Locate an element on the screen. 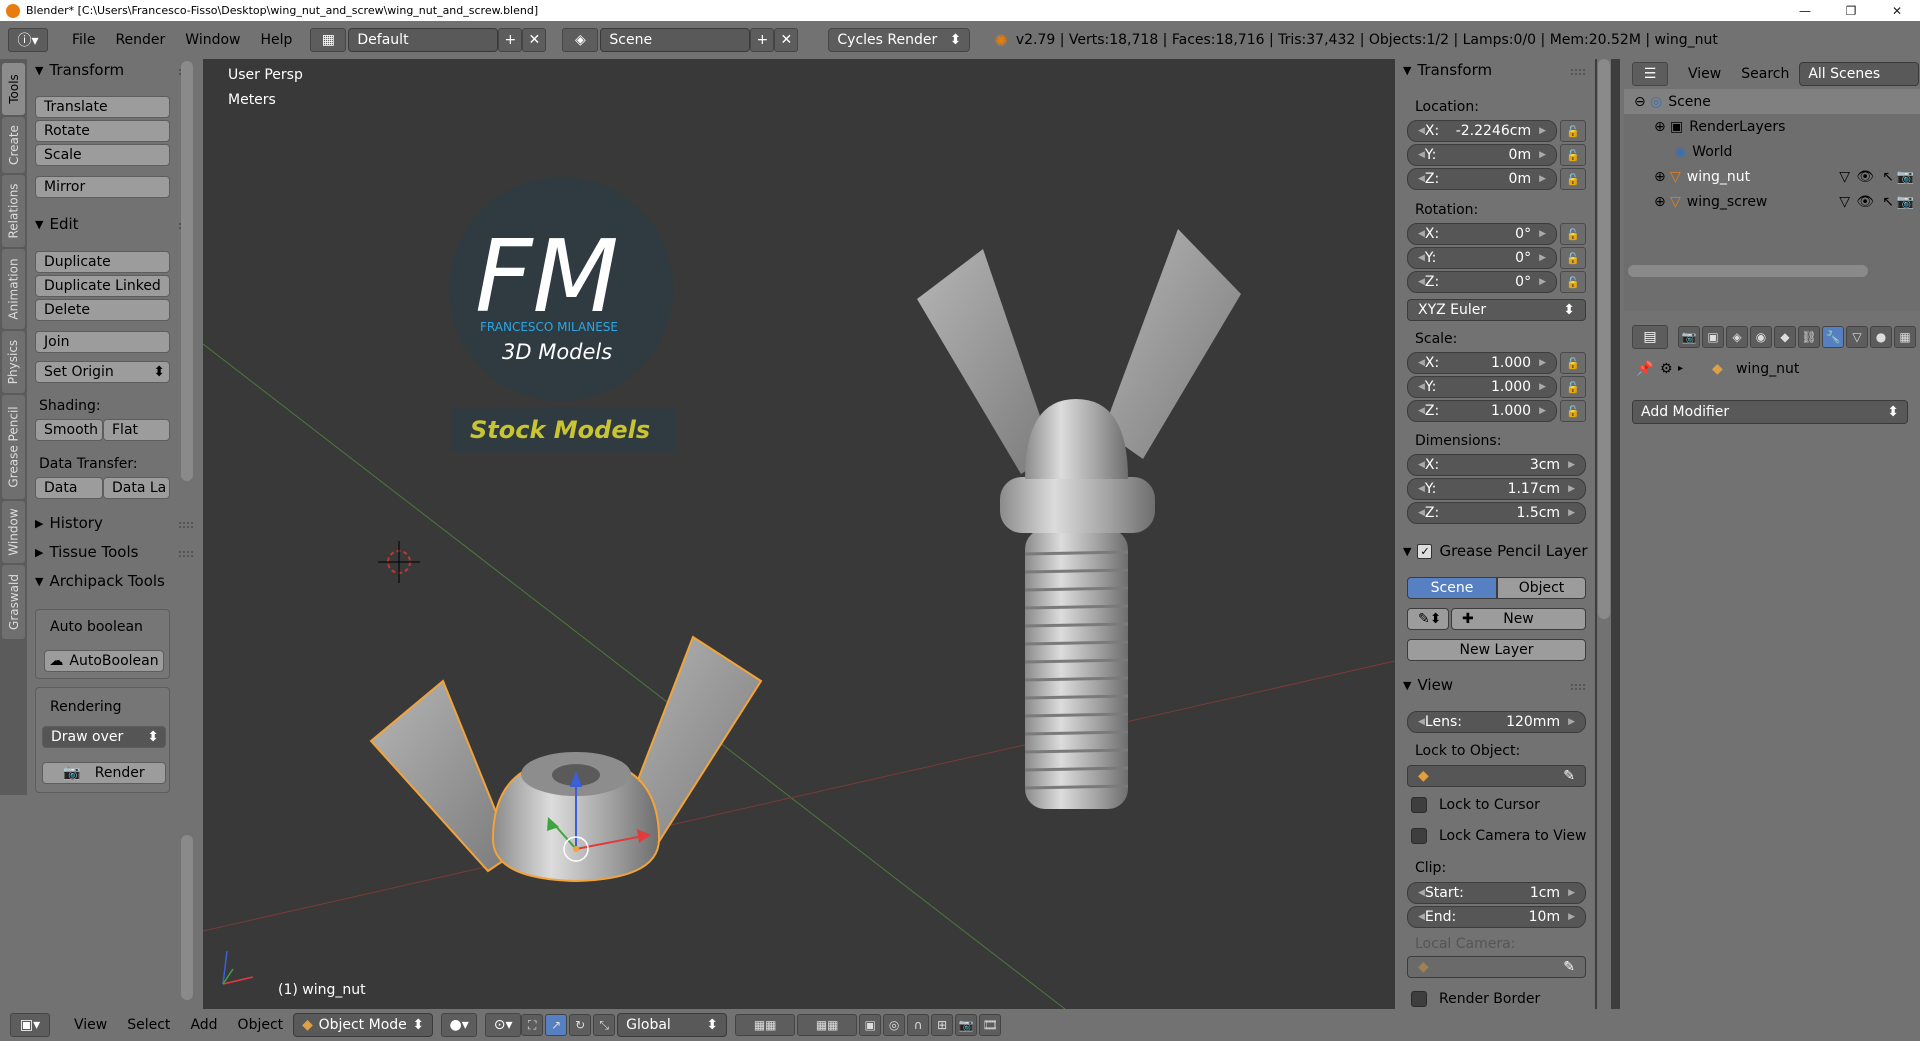  gp-scene-toggle: Scene is located at coordinates (1452, 588).